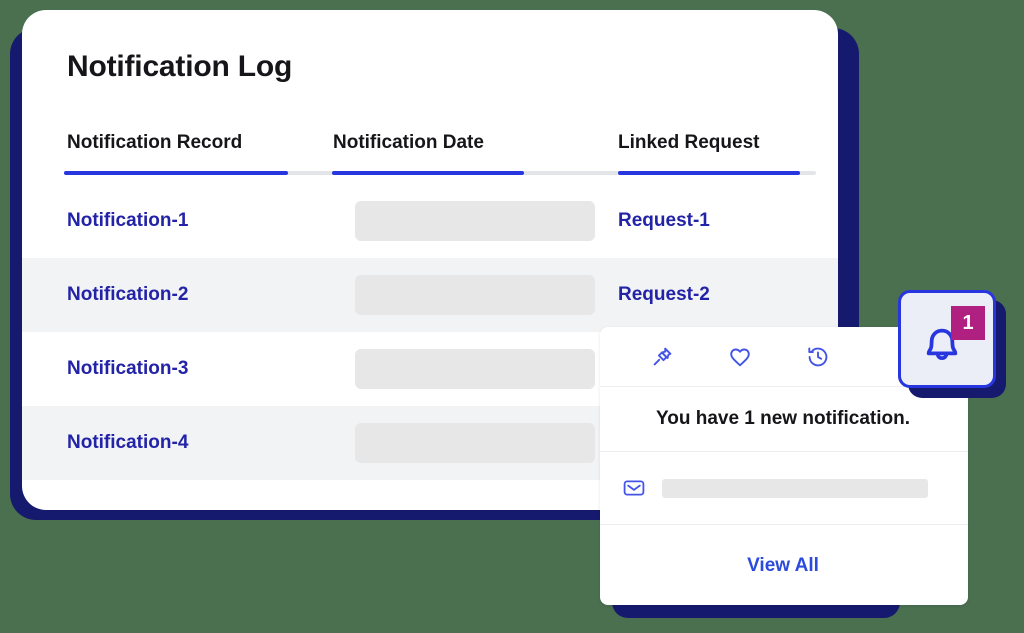 The width and height of the screenshot is (1024, 633). I want to click on header-underline, so click(440, 173).